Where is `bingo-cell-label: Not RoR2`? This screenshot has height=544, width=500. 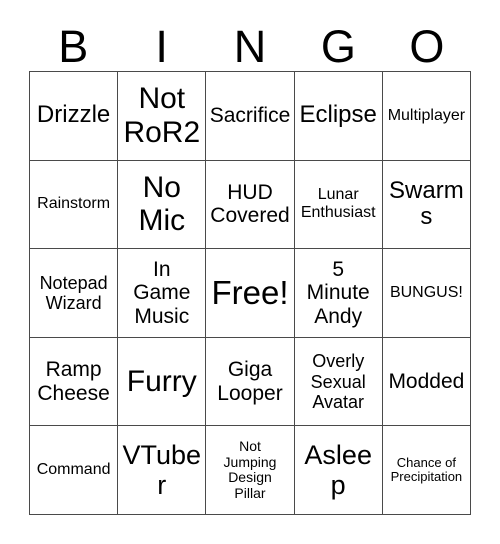
bingo-cell-label: Not RoR2 is located at coordinates (162, 115).